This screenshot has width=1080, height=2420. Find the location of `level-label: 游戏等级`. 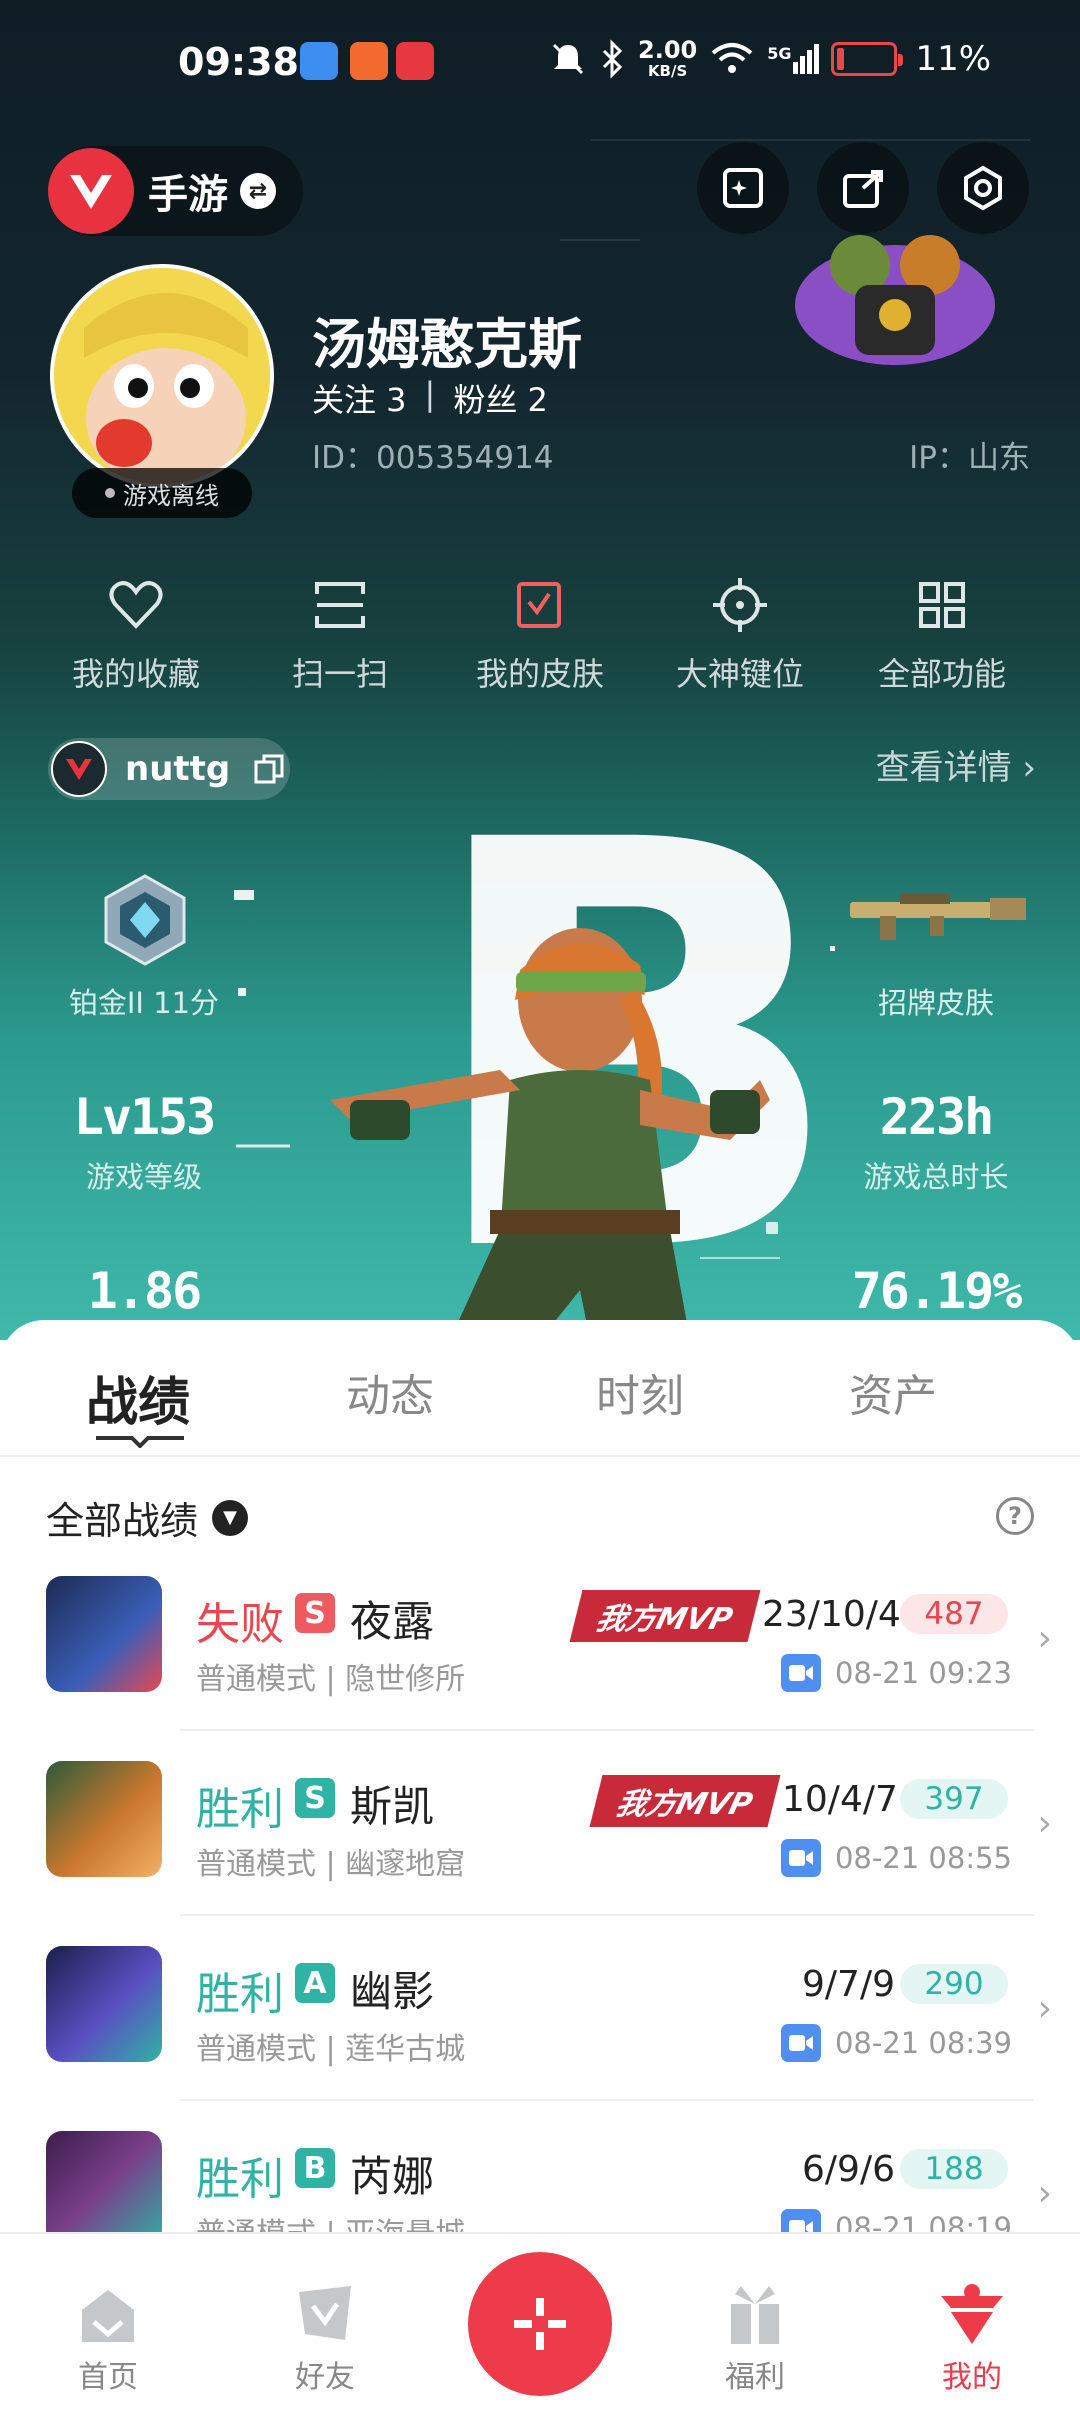

level-label: 游戏等级 is located at coordinates (143, 1177).